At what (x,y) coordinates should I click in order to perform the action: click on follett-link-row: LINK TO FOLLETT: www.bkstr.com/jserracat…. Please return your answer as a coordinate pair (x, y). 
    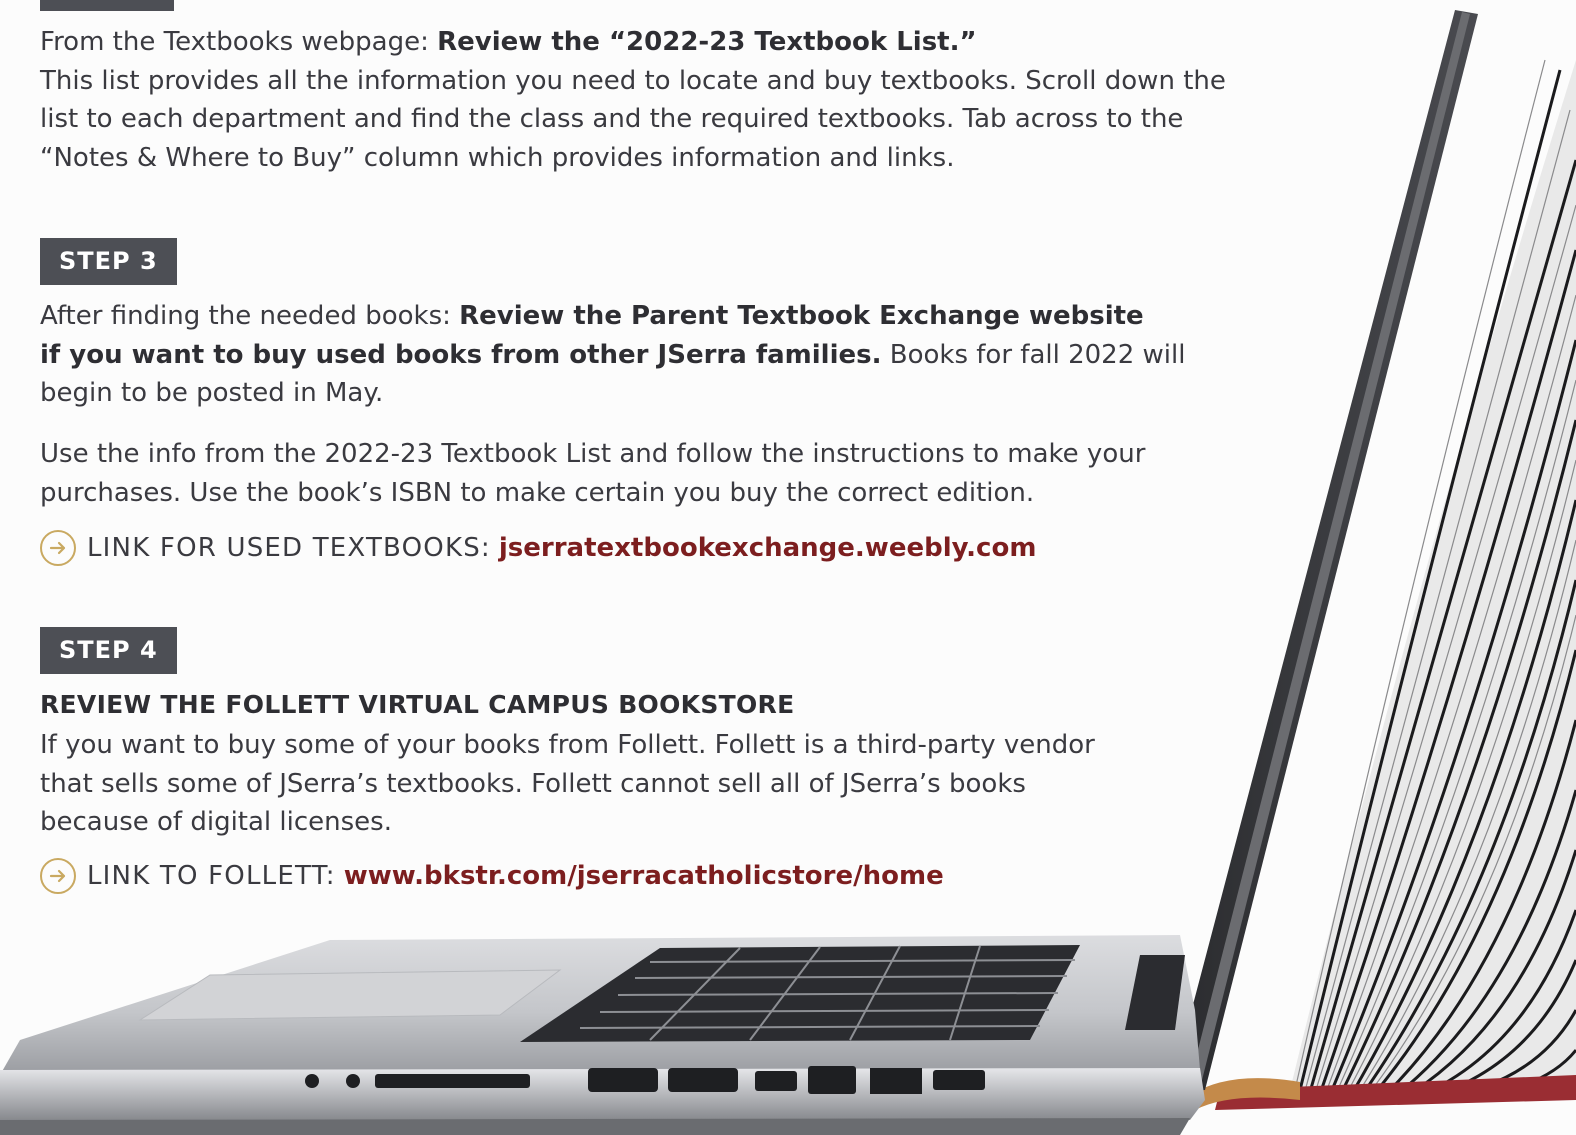
    Looking at the image, I should click on (492, 876).